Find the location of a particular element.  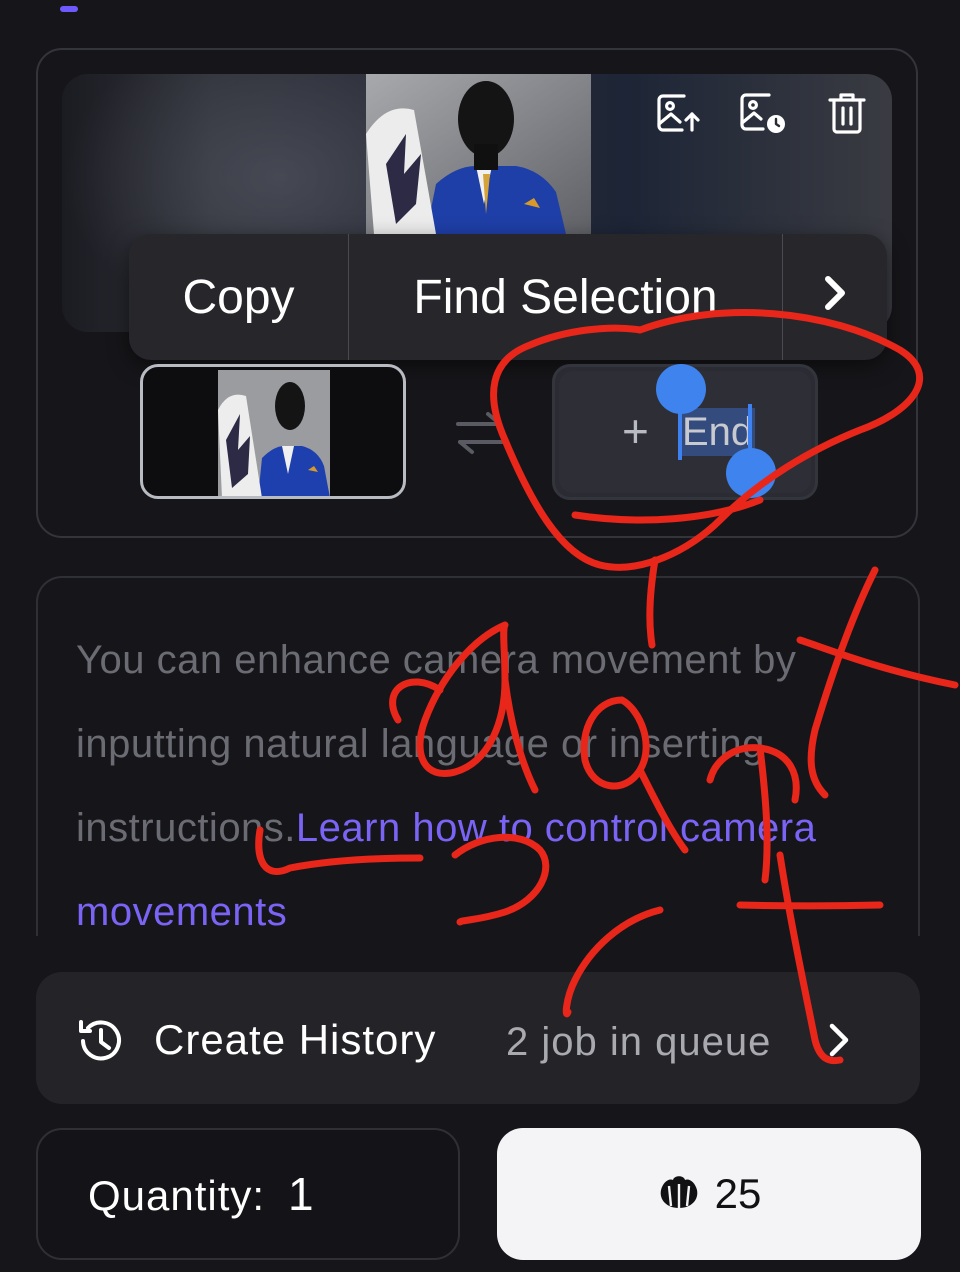

add-end-frame-plus: + is located at coordinates (635, 431).